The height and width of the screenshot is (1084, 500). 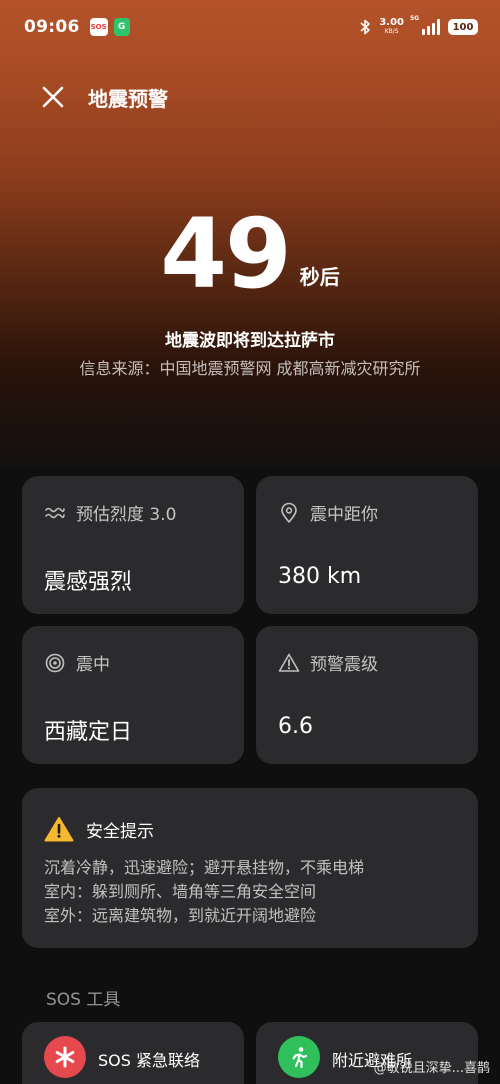 I want to click on target-icon, so click(x=55, y=662).